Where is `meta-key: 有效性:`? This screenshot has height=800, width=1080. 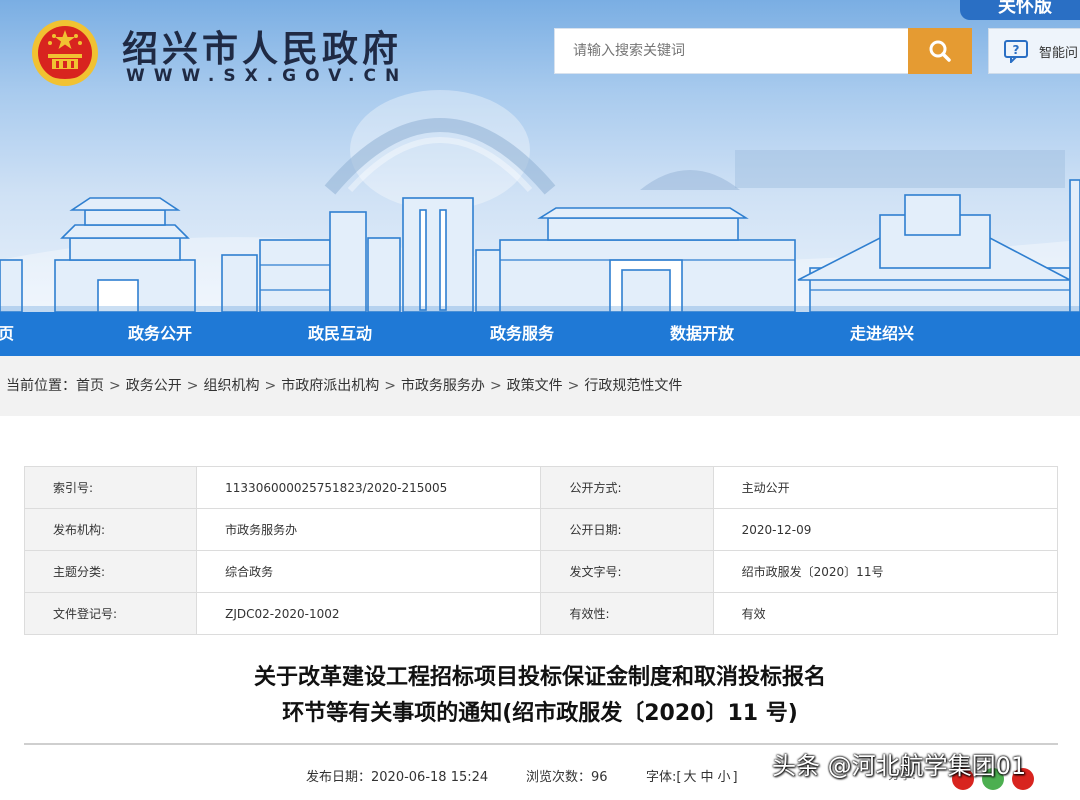 meta-key: 有效性: is located at coordinates (627, 613).